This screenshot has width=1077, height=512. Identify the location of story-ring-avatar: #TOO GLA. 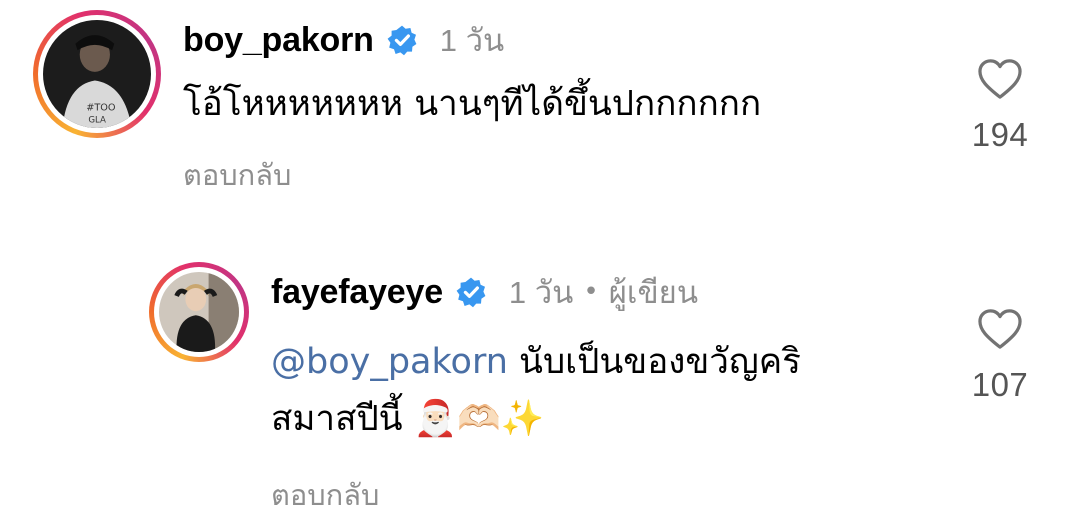
(97, 74).